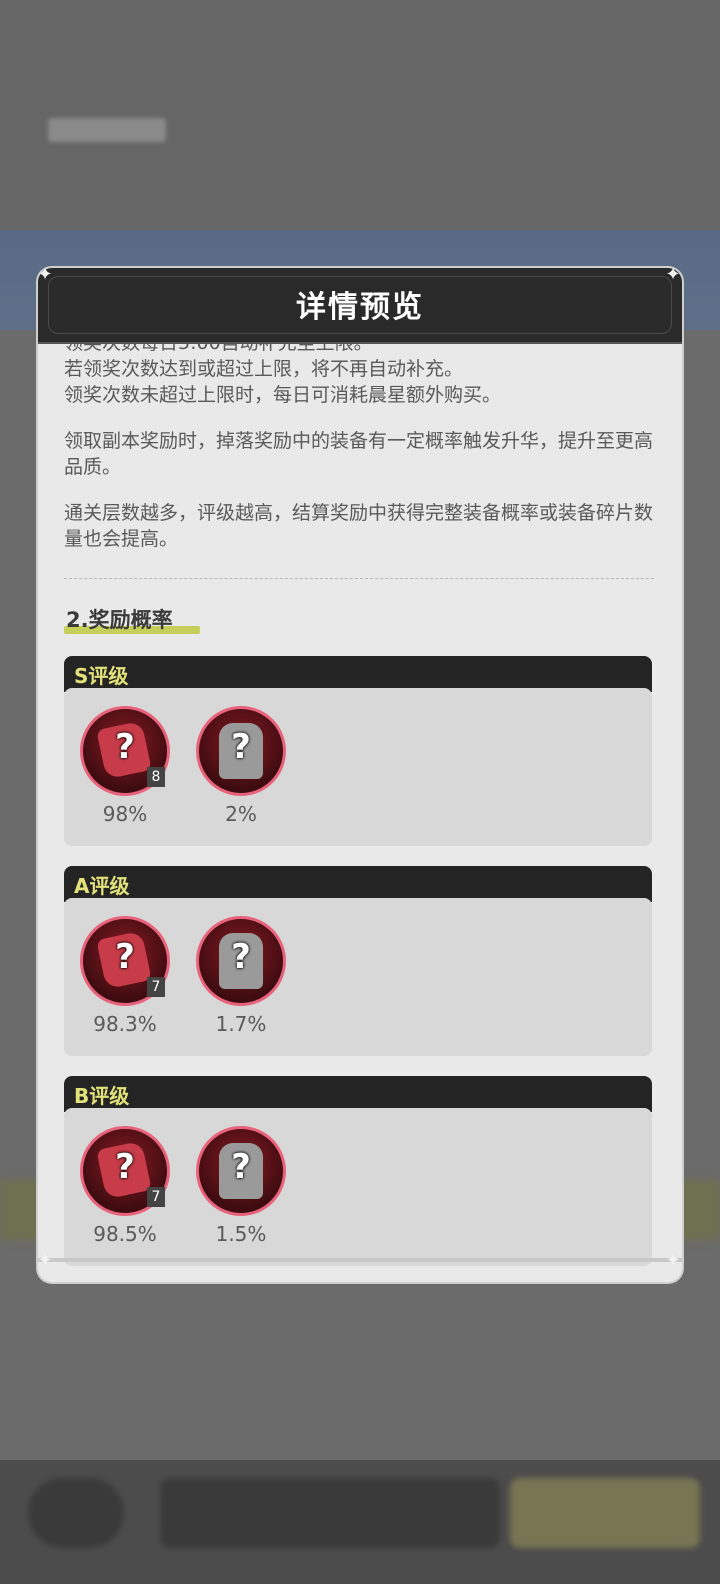 This screenshot has width=720, height=1584. Describe the element at coordinates (605, 1513) in the screenshot. I see `background-button-right` at that location.